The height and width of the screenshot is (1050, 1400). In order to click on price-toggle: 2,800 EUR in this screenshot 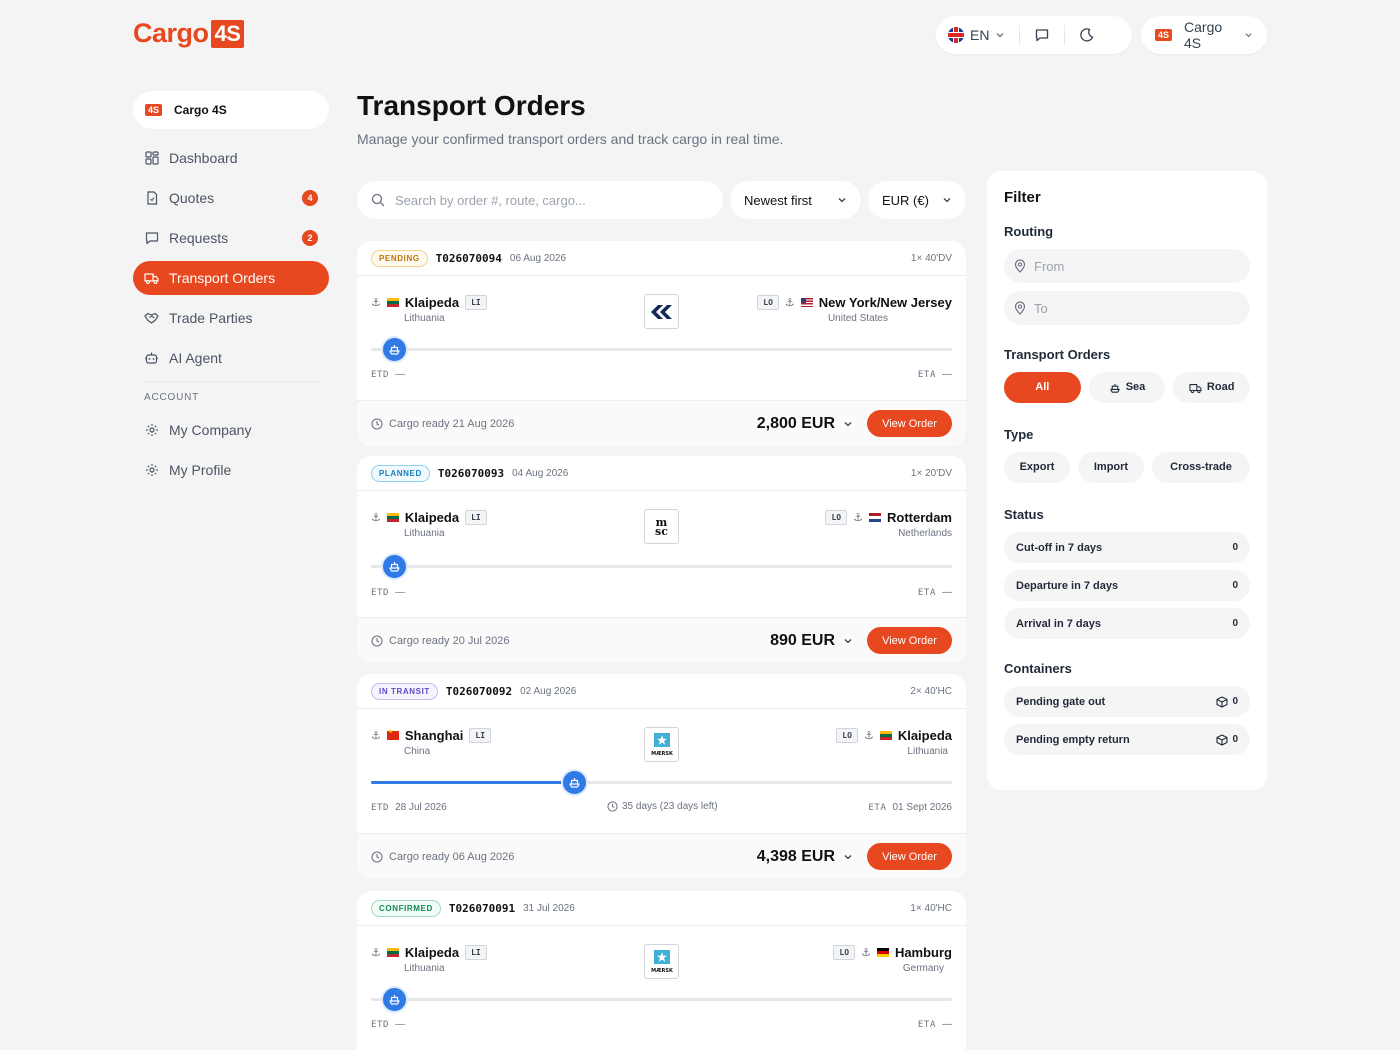, I will do `click(805, 424)`.